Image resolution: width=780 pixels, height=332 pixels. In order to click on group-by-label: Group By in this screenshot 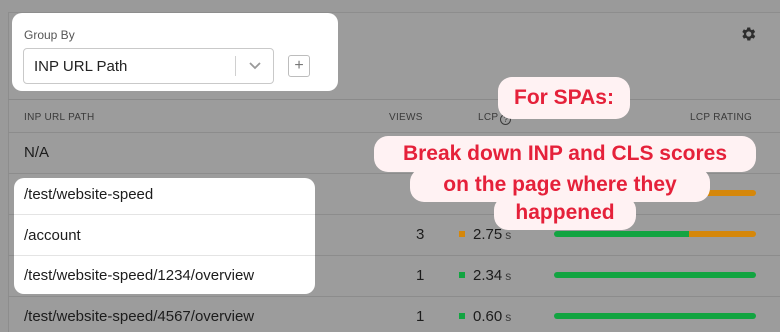, I will do `click(49, 35)`.